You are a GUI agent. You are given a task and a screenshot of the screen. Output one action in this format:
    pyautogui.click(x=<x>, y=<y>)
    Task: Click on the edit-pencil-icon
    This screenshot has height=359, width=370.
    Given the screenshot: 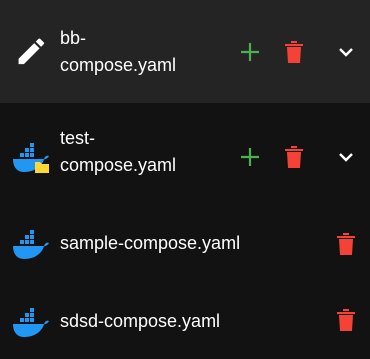 What is the action you would take?
    pyautogui.click(x=31, y=51)
    